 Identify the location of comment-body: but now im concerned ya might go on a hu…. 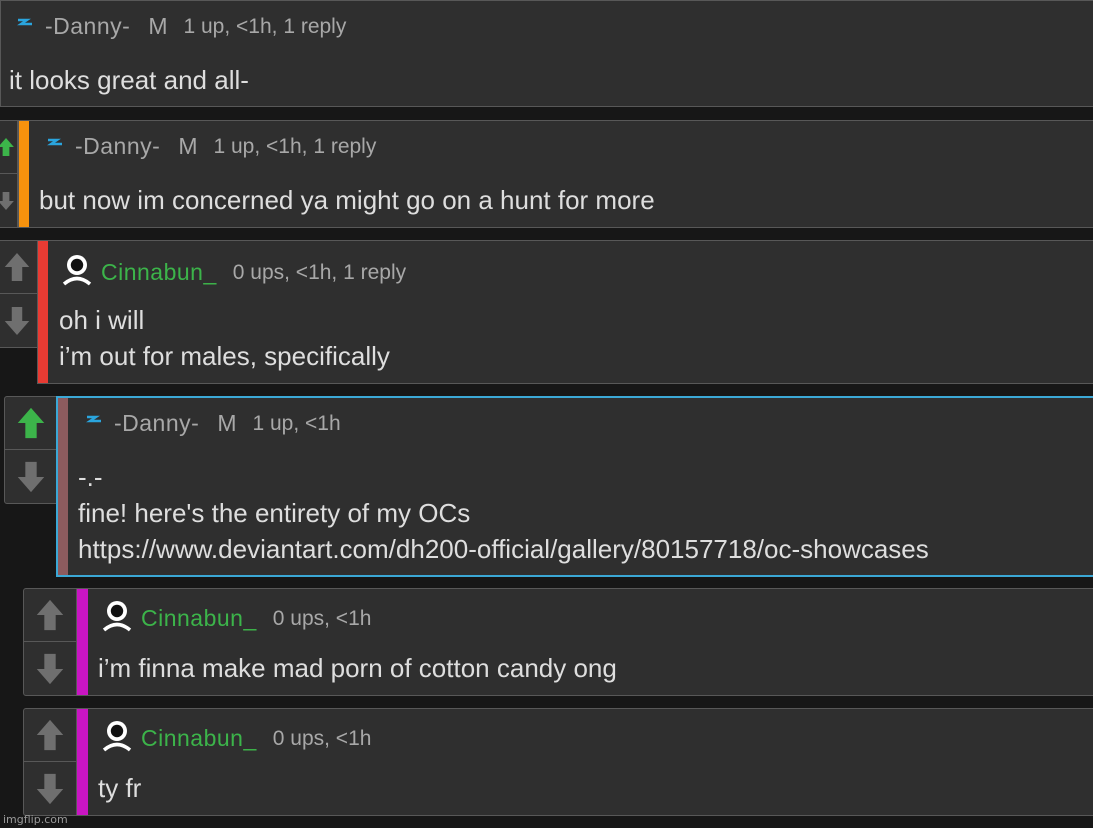
(347, 200).